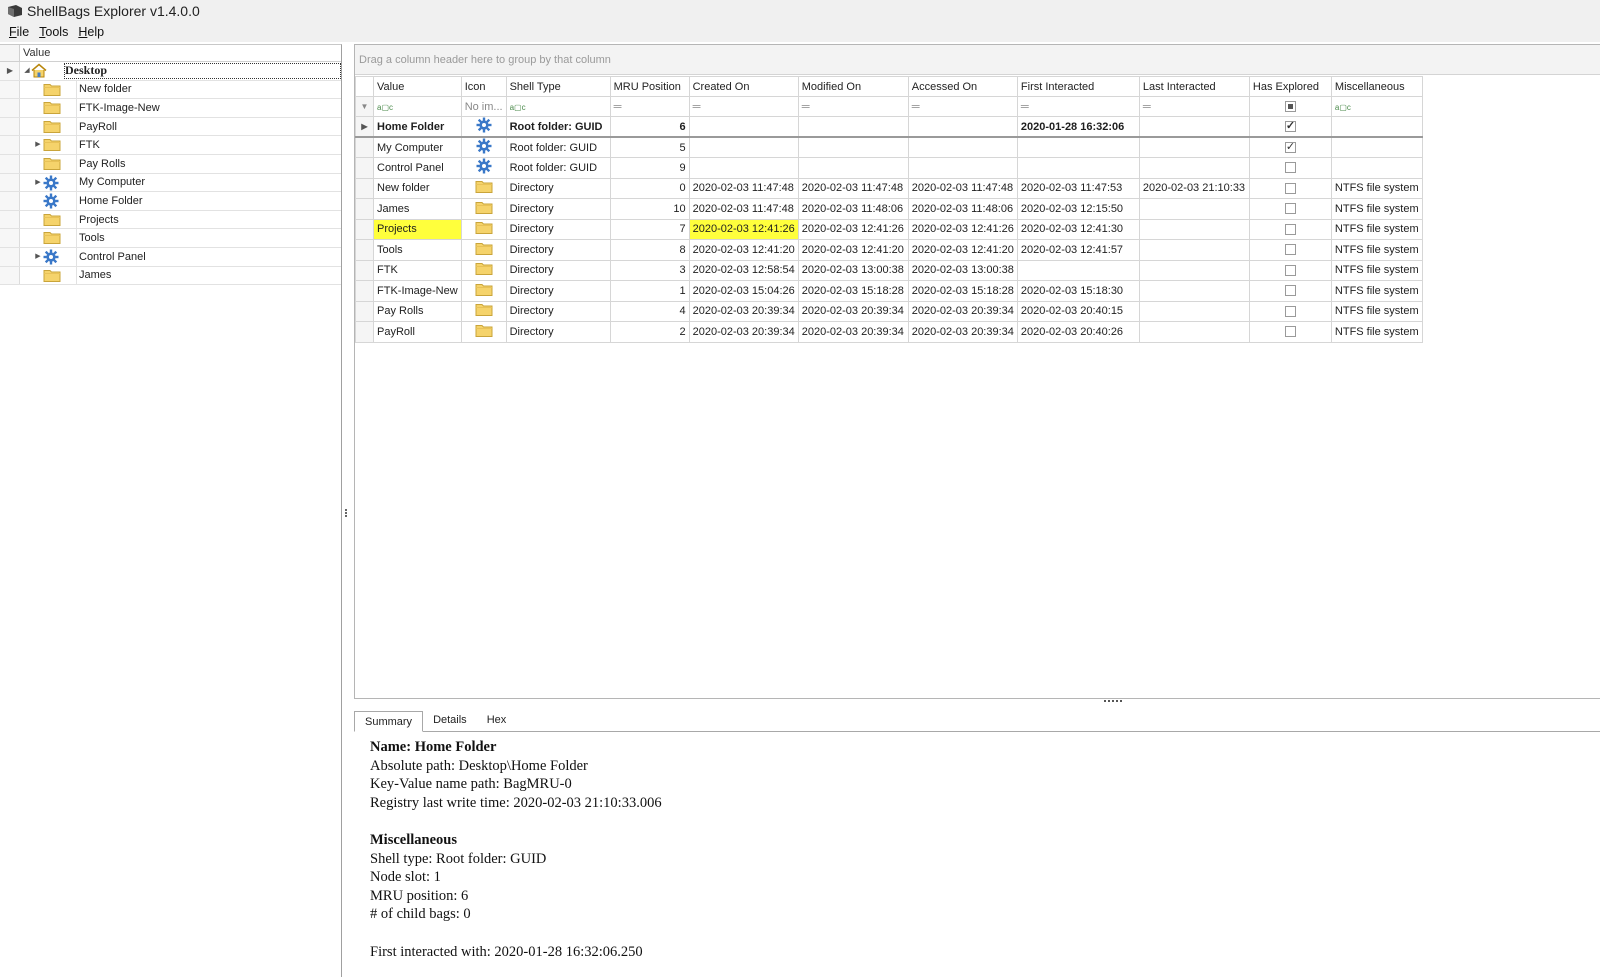 The image size is (1600, 977). Describe the element at coordinates (853, 209) in the screenshot. I see `cell-modified: 2020-02-03 11:48:06` at that location.